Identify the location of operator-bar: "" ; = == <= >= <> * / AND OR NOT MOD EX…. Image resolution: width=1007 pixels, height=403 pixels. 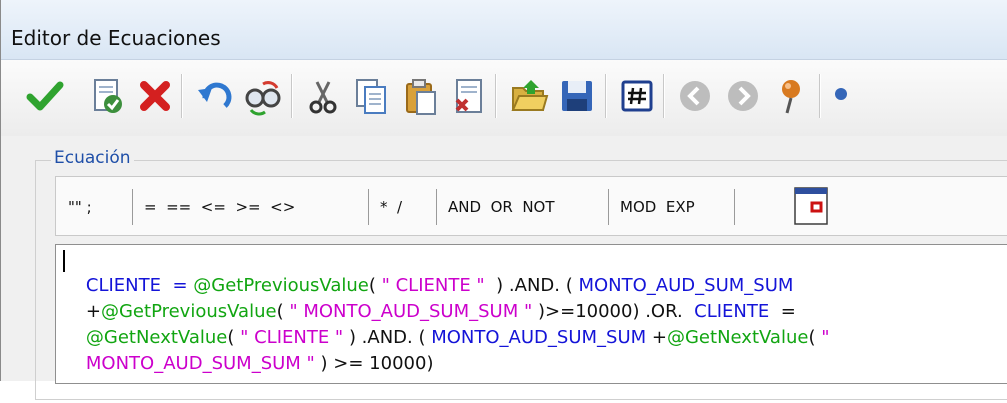
(531, 206).